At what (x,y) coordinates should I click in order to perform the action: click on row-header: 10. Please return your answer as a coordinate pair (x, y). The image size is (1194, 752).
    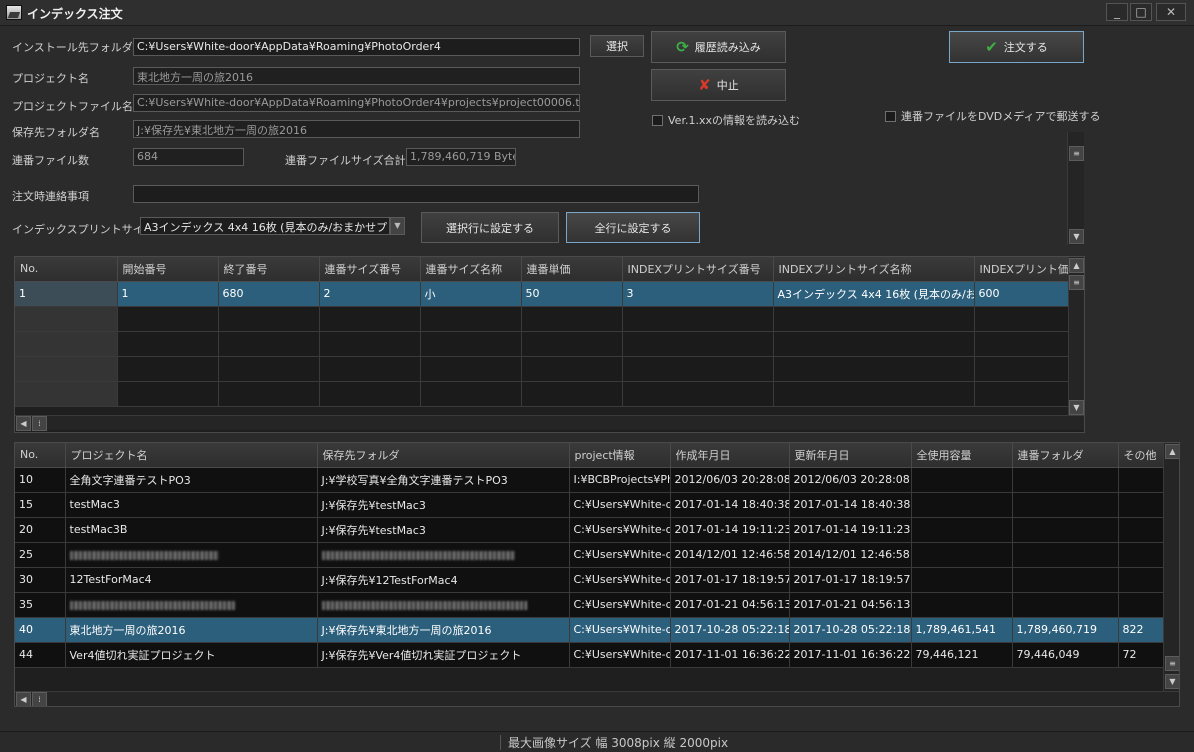
    Looking at the image, I should click on (40, 480).